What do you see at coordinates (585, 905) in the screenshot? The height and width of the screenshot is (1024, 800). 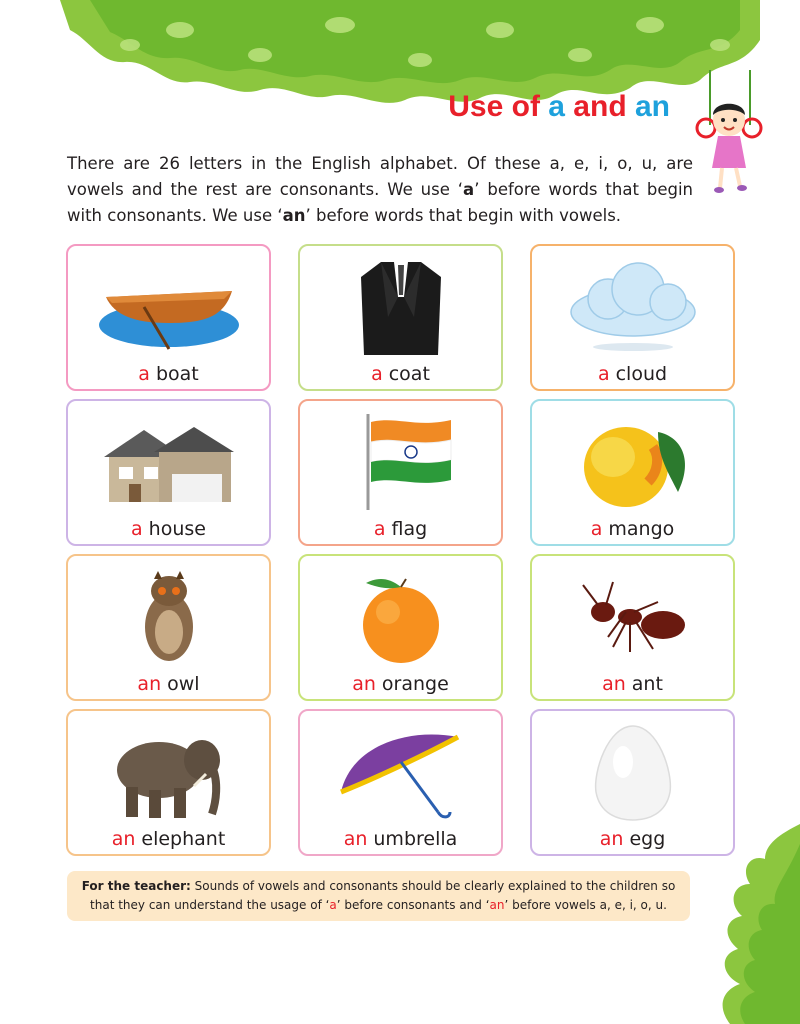 I see `teacher-note-text-3: ’ before vowels a, e, i, o, u.` at bounding box center [585, 905].